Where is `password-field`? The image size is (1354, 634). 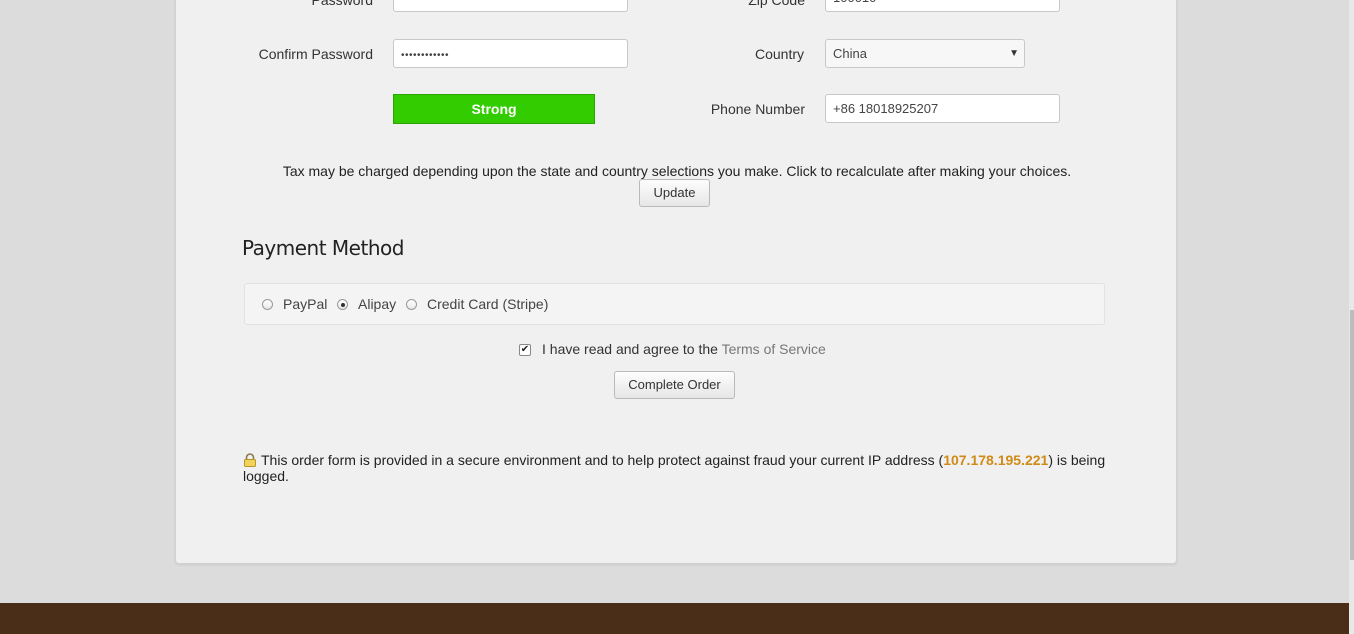
password-field is located at coordinates (510, 6).